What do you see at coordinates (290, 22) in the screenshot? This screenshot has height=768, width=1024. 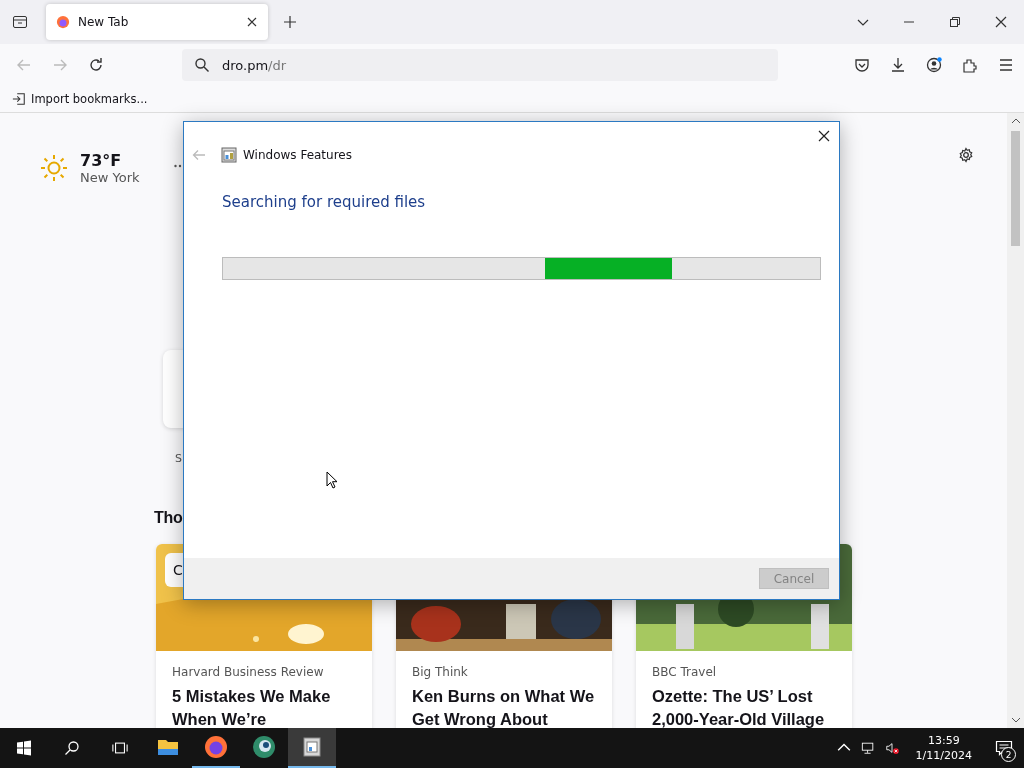 I see `new-tab-icon` at bounding box center [290, 22].